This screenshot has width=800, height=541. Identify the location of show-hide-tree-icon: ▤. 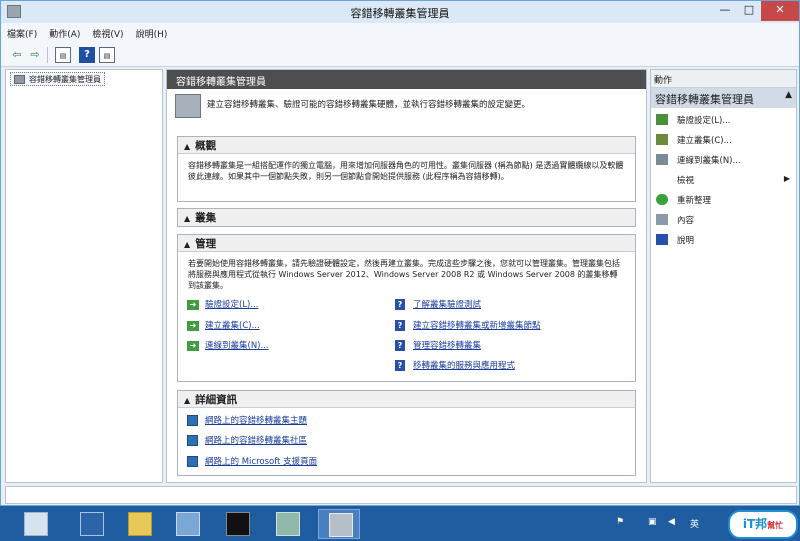
(63, 55).